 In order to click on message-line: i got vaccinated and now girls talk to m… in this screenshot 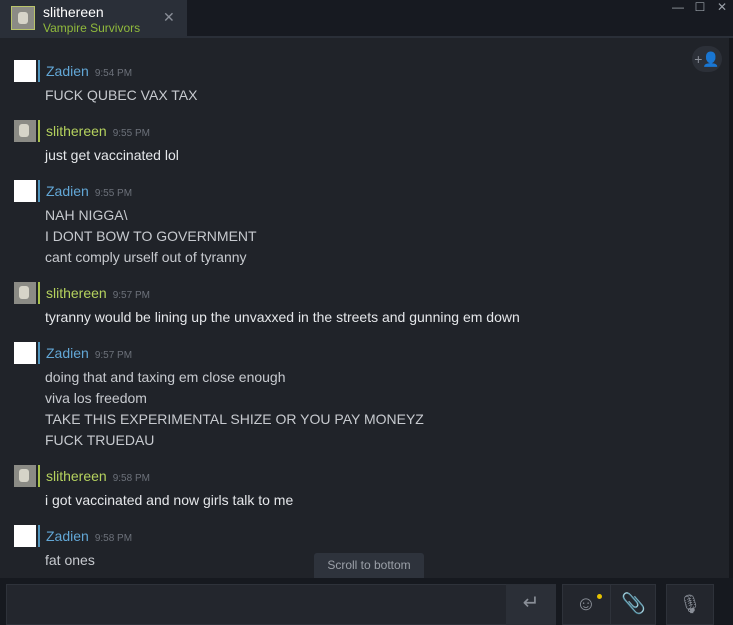, I will do `click(169, 500)`.